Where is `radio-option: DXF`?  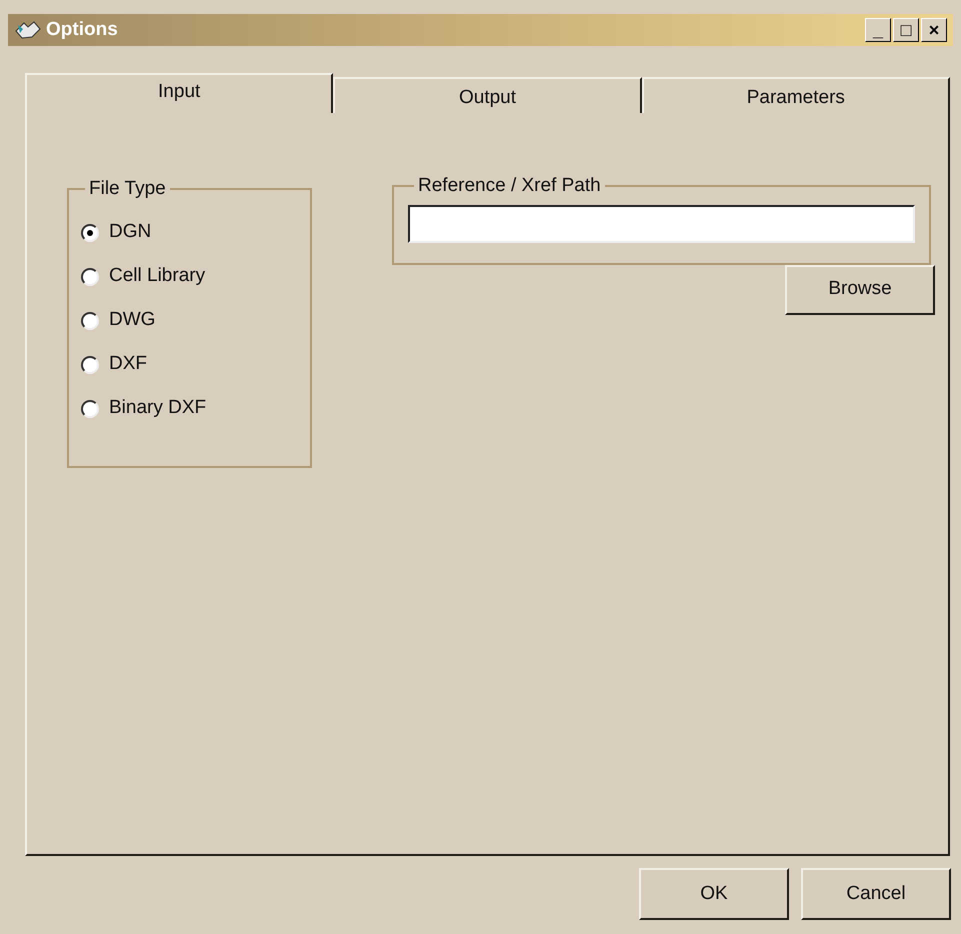
radio-option: DXF is located at coordinates (189, 365).